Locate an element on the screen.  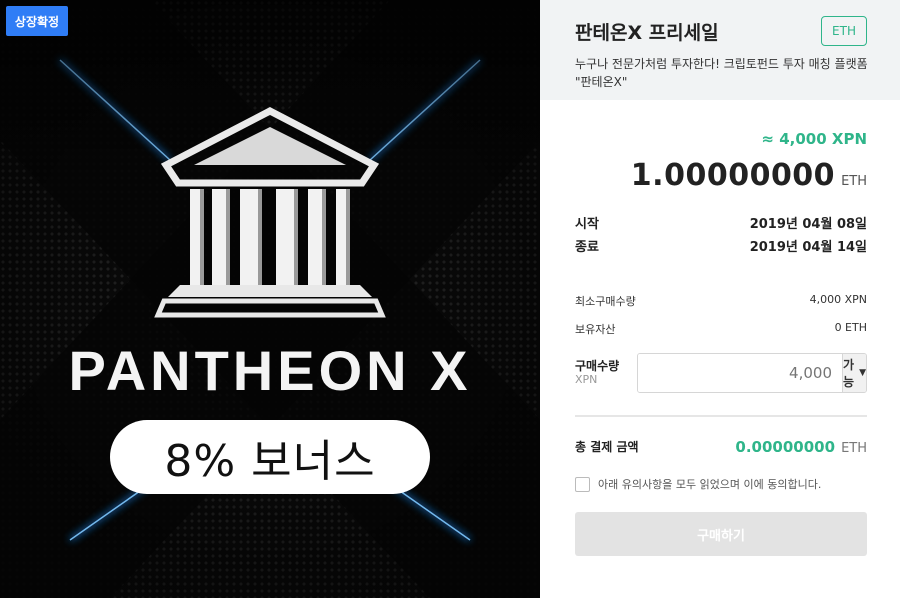
total-value: 0.00000000 is located at coordinates (785, 447).